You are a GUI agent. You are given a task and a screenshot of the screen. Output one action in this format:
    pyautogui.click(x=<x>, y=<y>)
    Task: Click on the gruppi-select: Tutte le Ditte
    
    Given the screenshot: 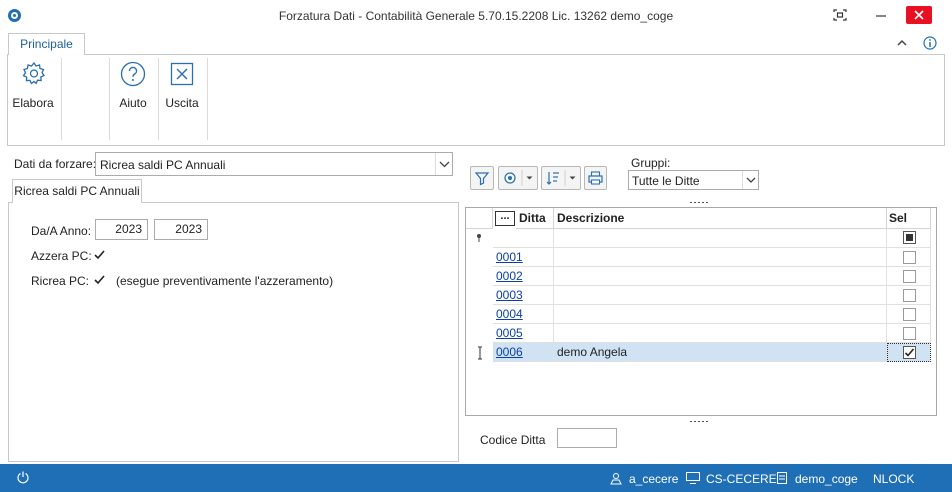 What is the action you would take?
    pyautogui.click(x=693, y=180)
    